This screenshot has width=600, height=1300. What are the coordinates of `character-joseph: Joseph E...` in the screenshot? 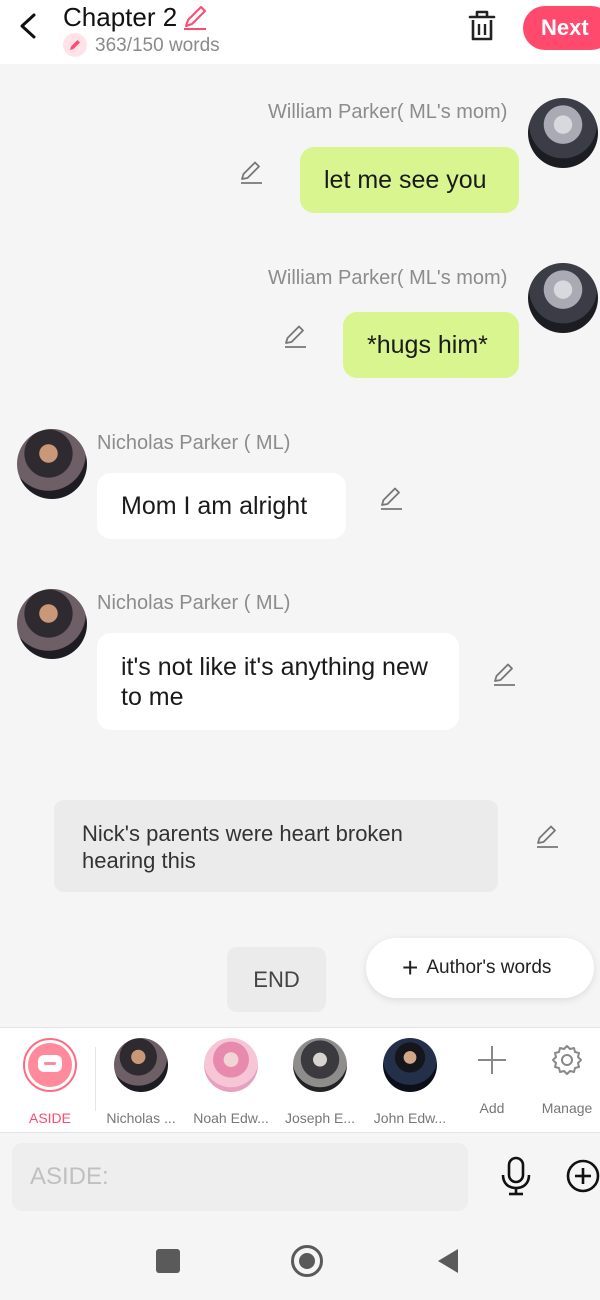 It's located at (320, 1082).